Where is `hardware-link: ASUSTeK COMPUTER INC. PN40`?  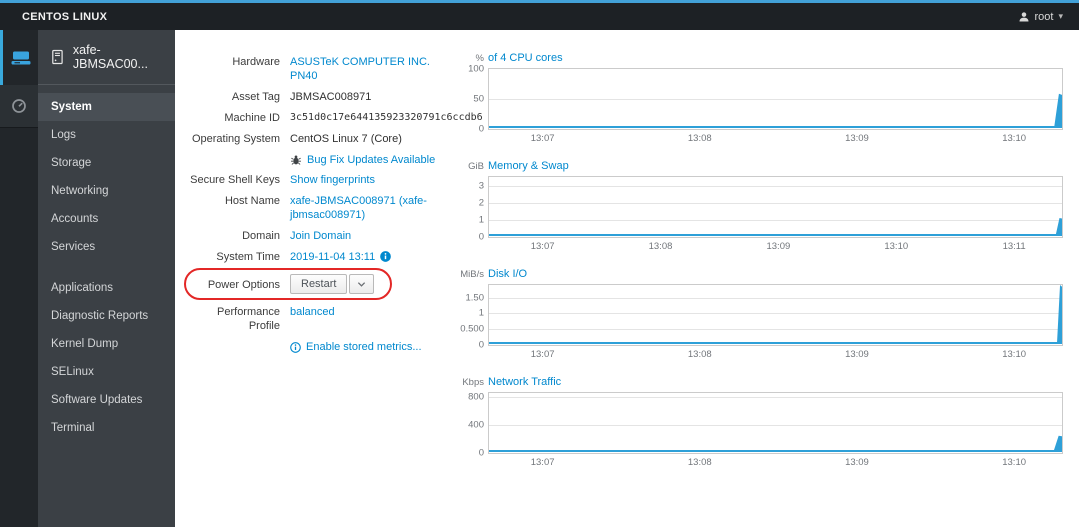
hardware-link: ASUSTeK COMPUTER INC. PN40 is located at coordinates (374, 69).